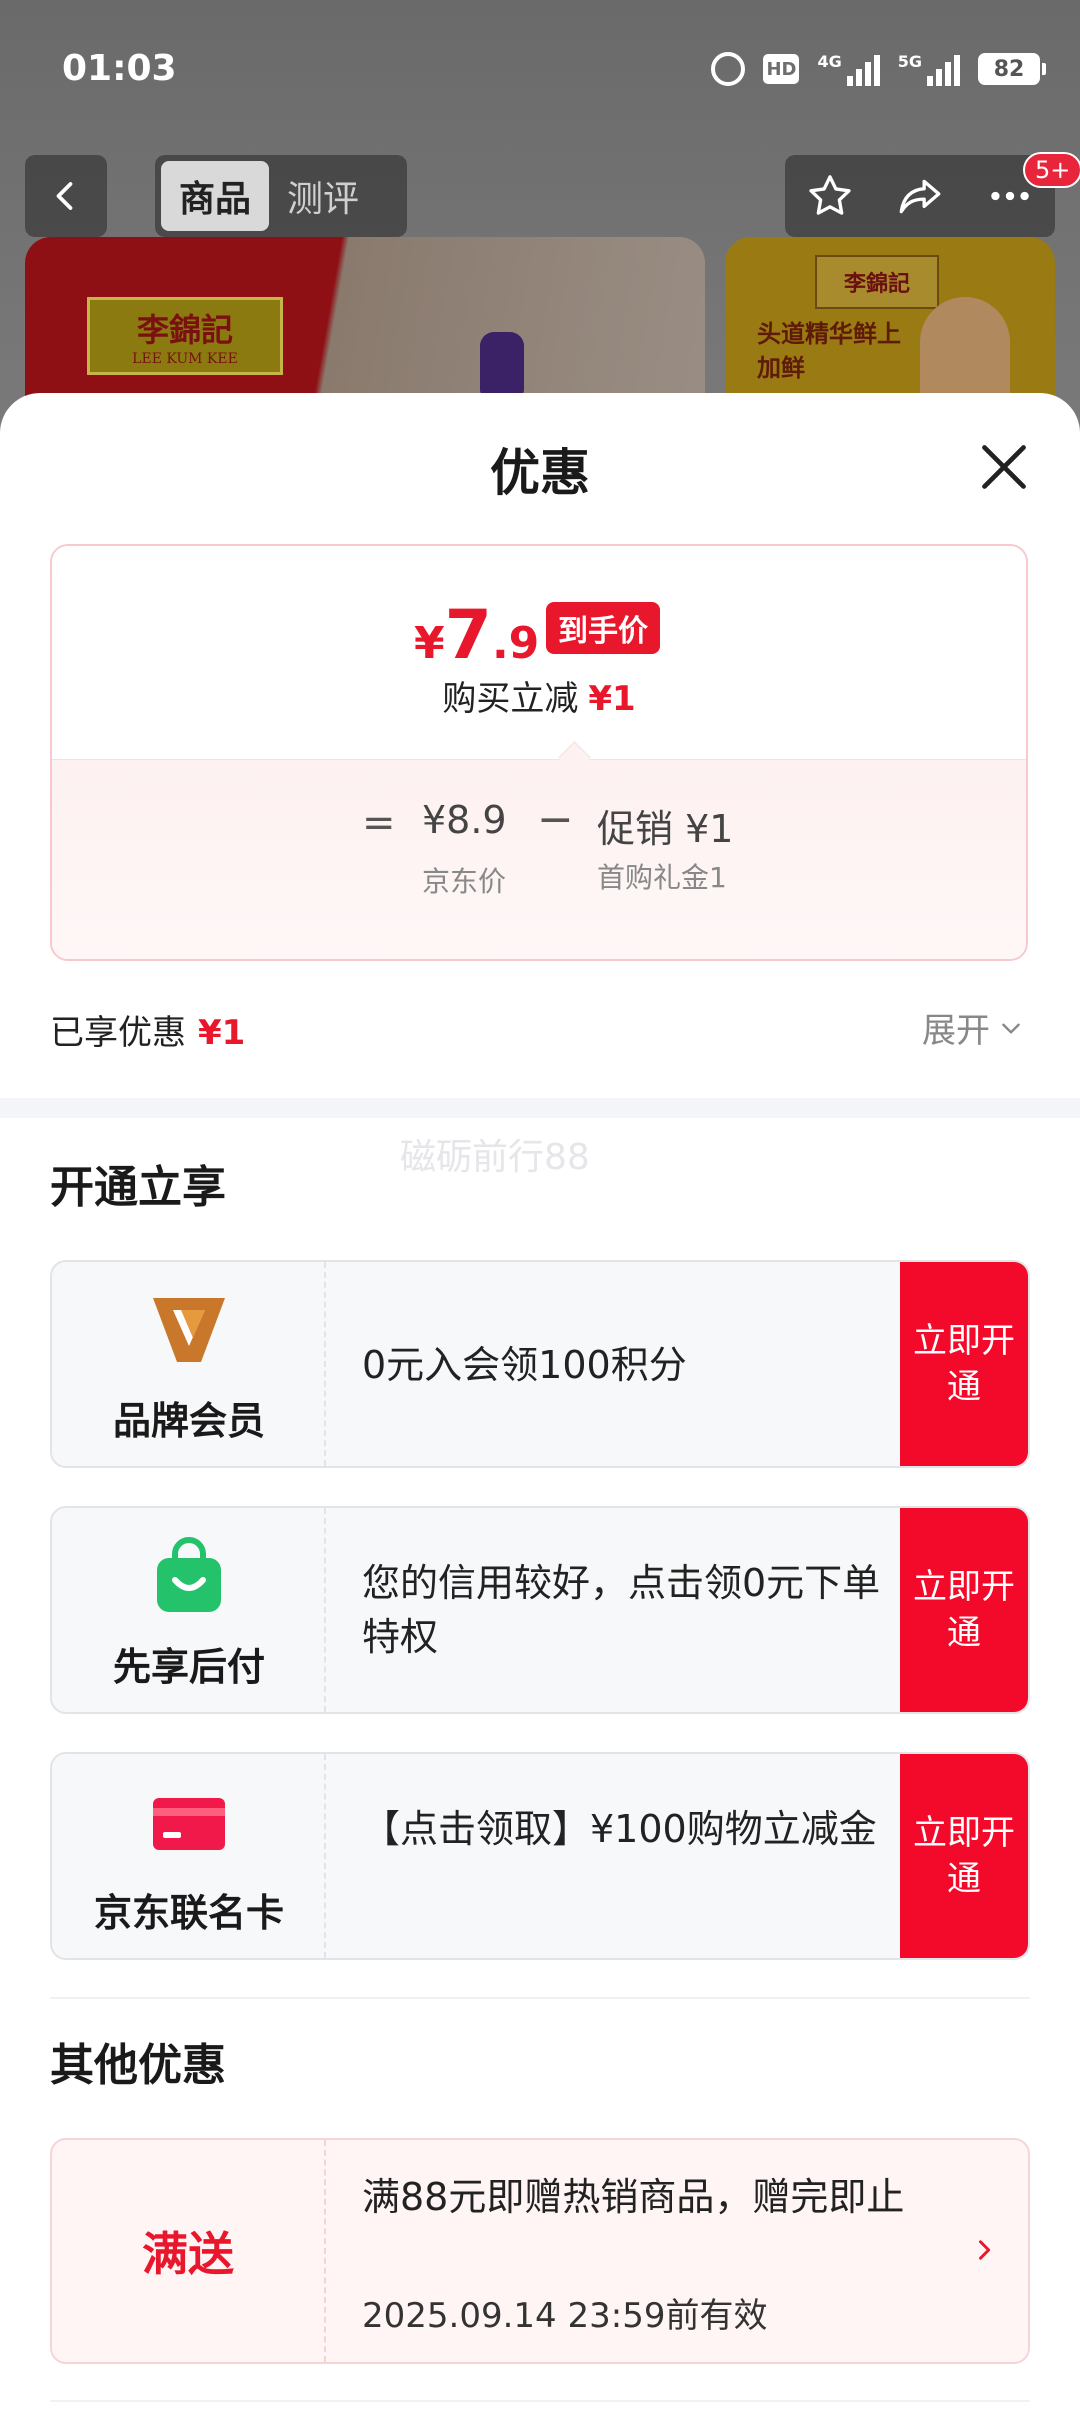 This screenshot has height=2412, width=1080. Describe the element at coordinates (662, 877) in the screenshot. I see `promo-label: 首购礼金1` at that location.